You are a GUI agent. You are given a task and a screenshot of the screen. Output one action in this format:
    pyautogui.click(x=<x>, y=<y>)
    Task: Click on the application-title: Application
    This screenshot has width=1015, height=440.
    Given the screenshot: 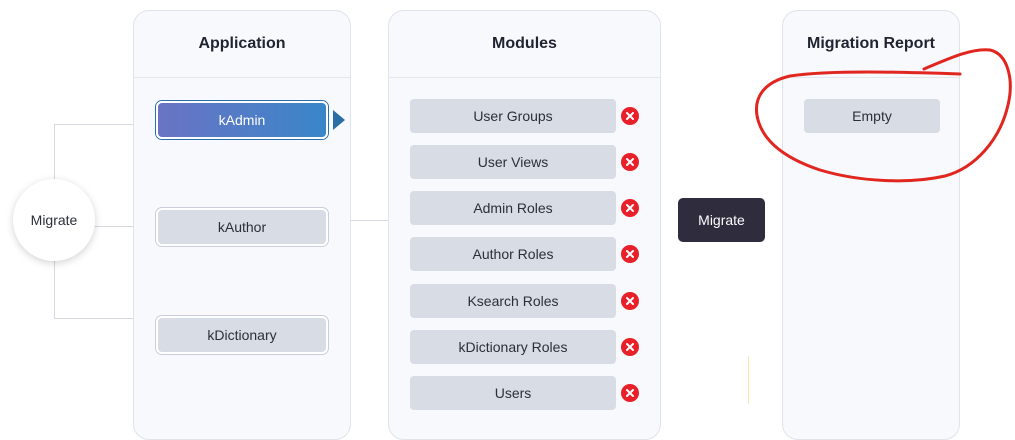 What is the action you would take?
    pyautogui.click(x=242, y=44)
    